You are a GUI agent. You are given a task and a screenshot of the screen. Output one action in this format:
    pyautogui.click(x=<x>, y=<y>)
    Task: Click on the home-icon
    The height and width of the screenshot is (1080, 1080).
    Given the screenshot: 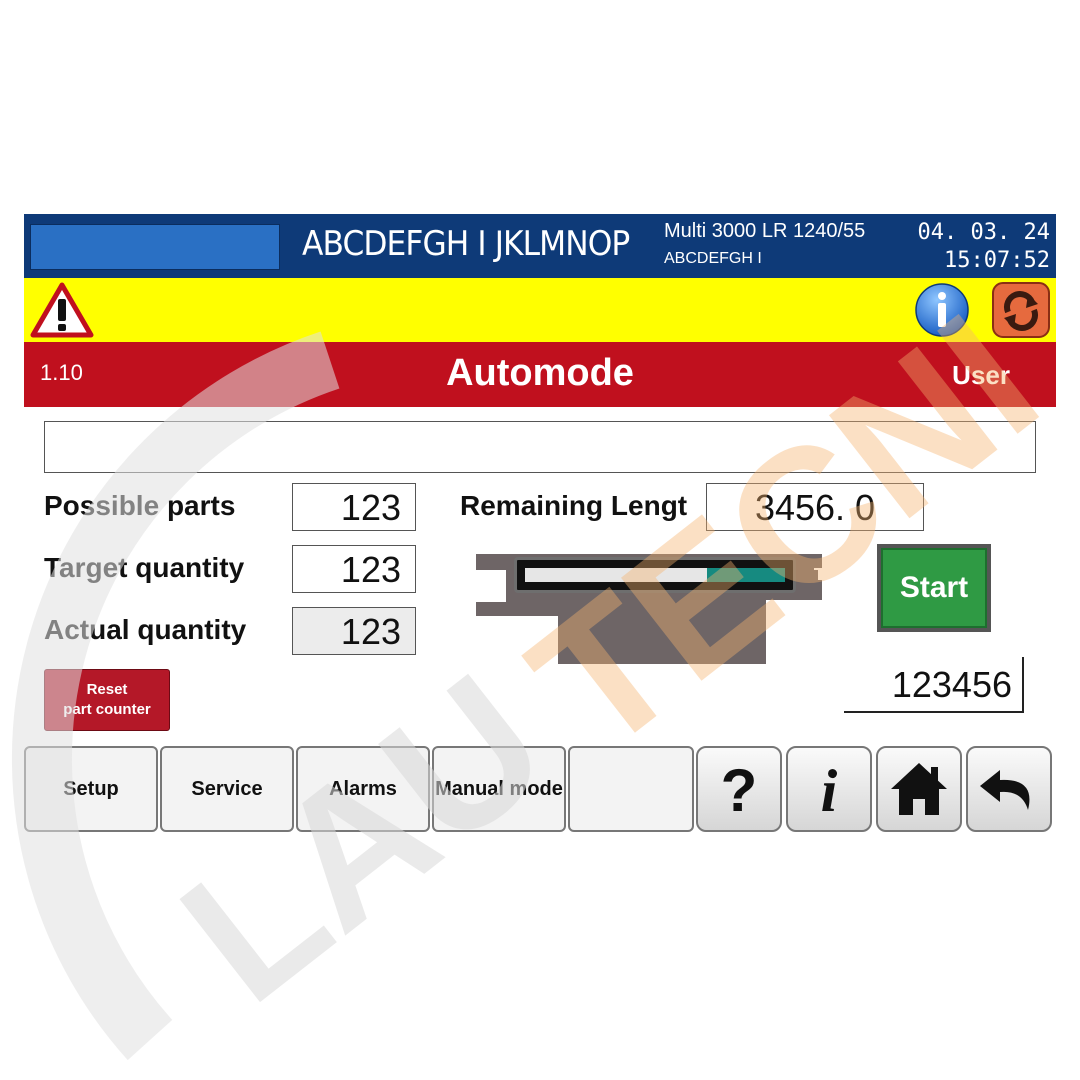 What is the action you would take?
    pyautogui.click(x=919, y=789)
    